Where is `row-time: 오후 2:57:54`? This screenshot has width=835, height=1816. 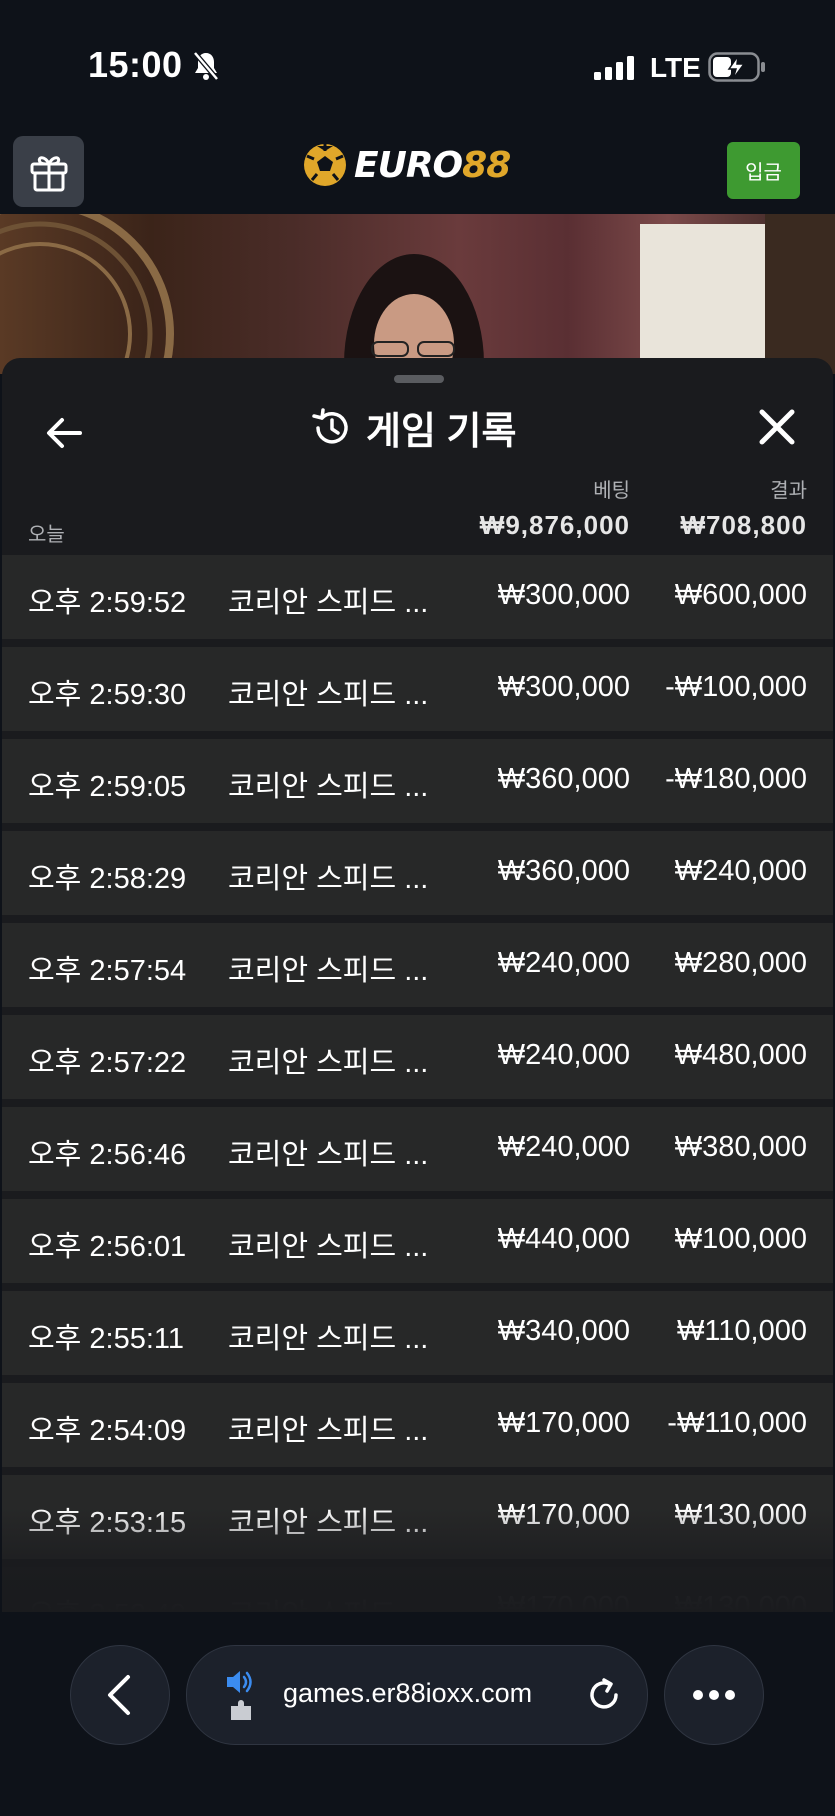
row-time: 오후 2:57:54 is located at coordinates (107, 971).